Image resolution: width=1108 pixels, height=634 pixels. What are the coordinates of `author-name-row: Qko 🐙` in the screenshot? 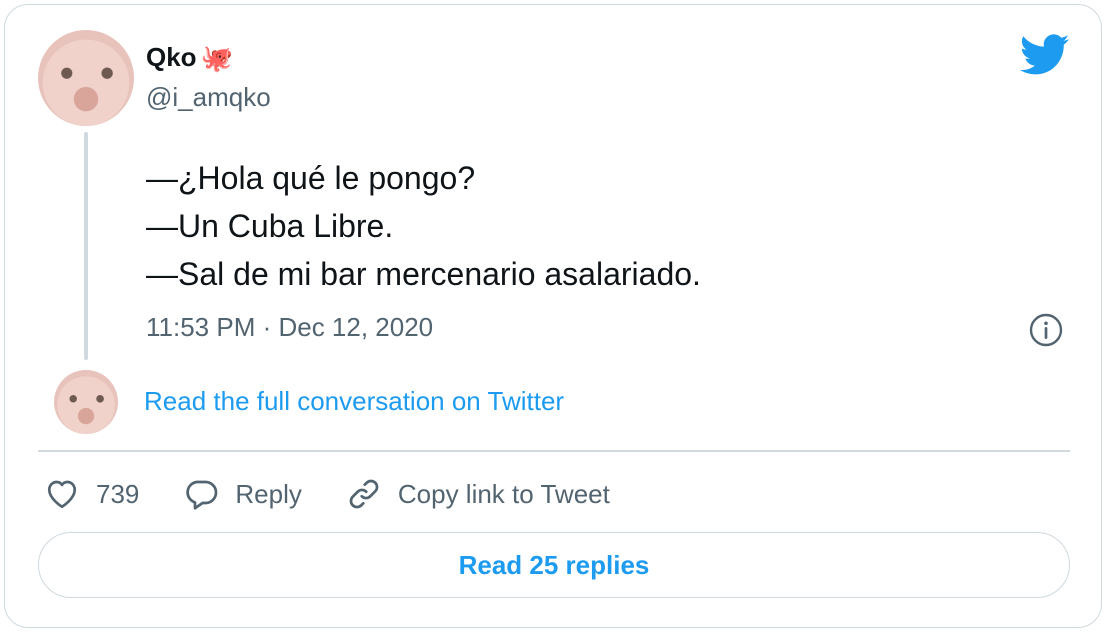 It's located at (189, 57).